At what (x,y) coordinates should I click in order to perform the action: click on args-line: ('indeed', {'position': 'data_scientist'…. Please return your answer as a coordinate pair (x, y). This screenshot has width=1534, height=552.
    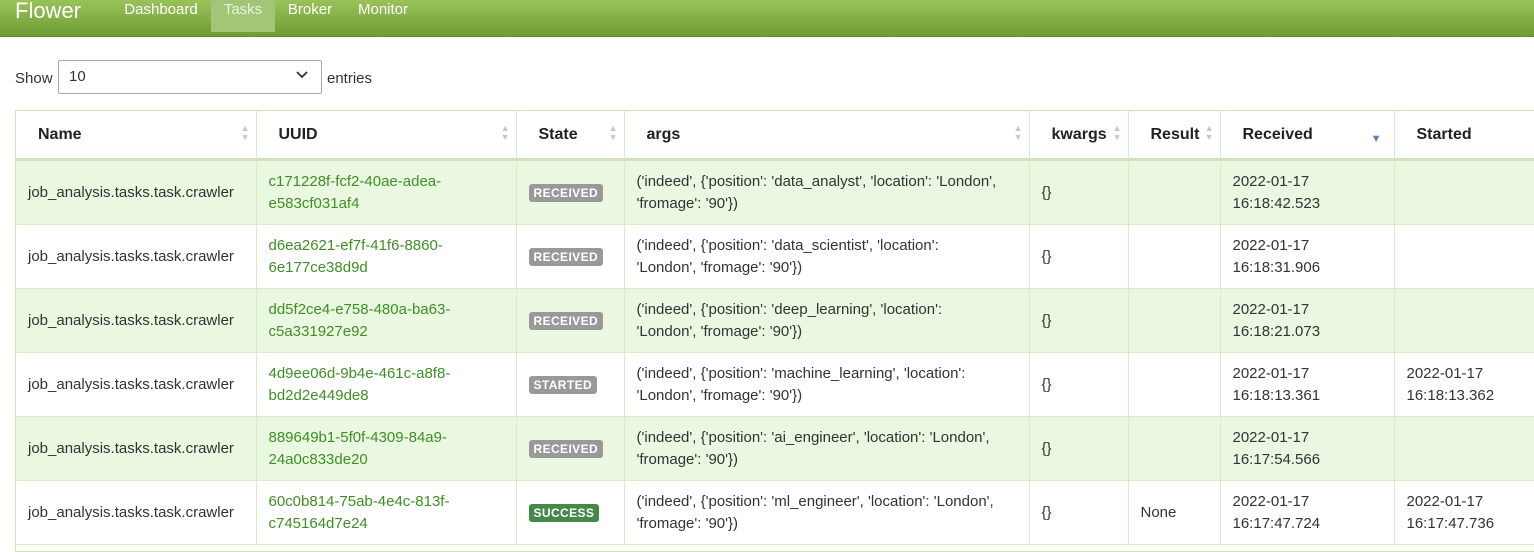
    Looking at the image, I should click on (787, 245).